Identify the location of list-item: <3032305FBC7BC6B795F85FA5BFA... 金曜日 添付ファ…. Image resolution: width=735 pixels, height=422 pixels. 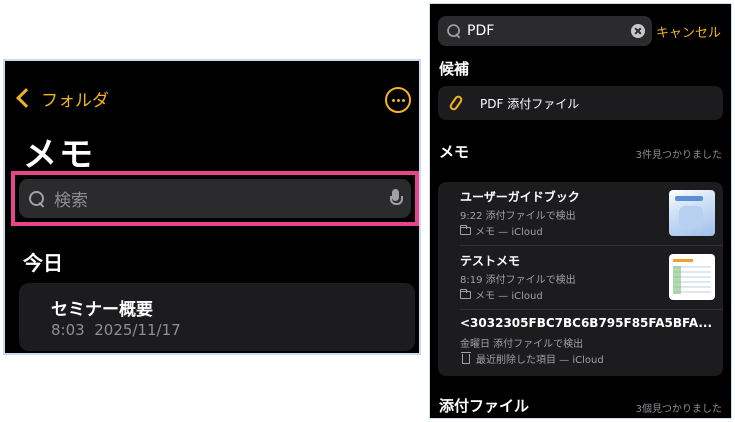
(580, 342).